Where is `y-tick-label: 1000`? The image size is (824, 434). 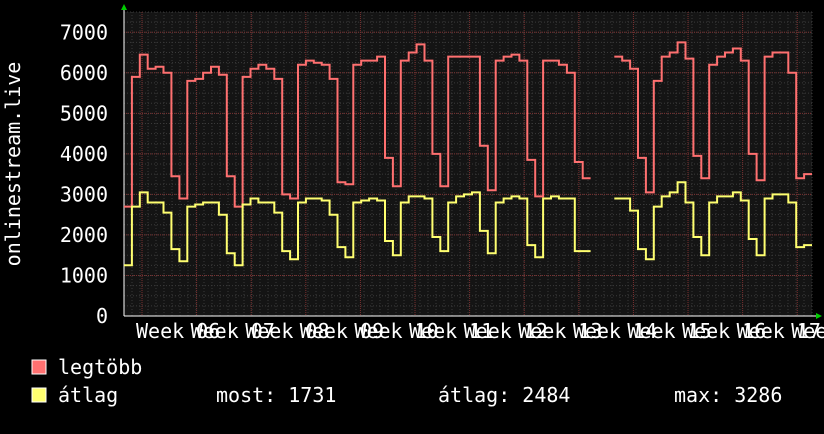
y-tick-label: 1000 is located at coordinates (84, 275).